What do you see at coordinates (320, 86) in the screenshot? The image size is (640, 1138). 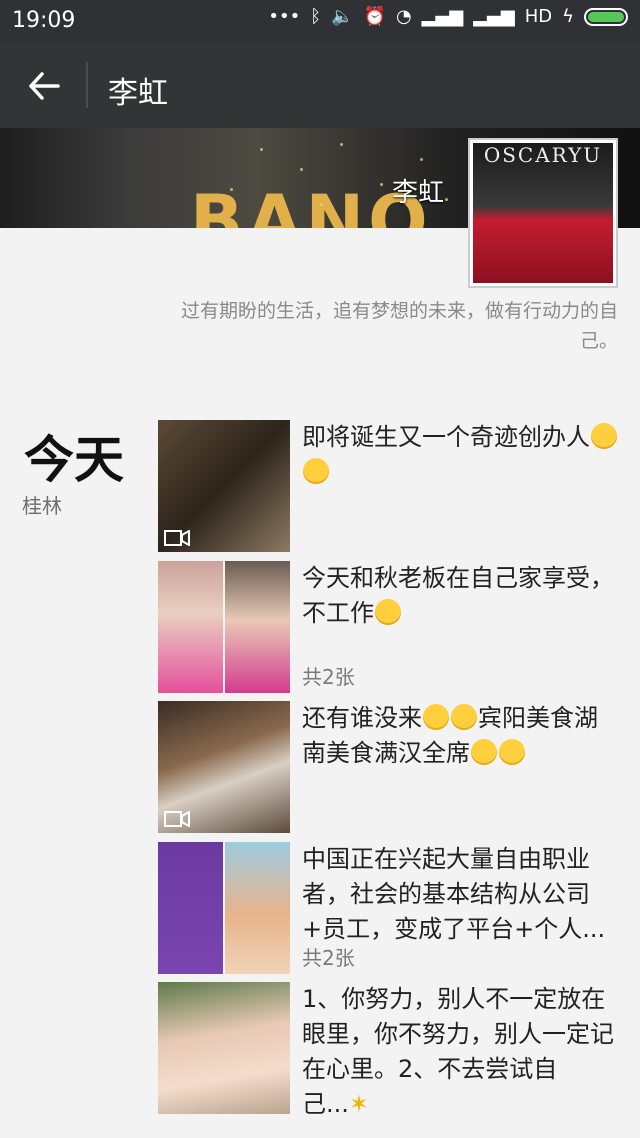 I see `header-bar: 李虹` at bounding box center [320, 86].